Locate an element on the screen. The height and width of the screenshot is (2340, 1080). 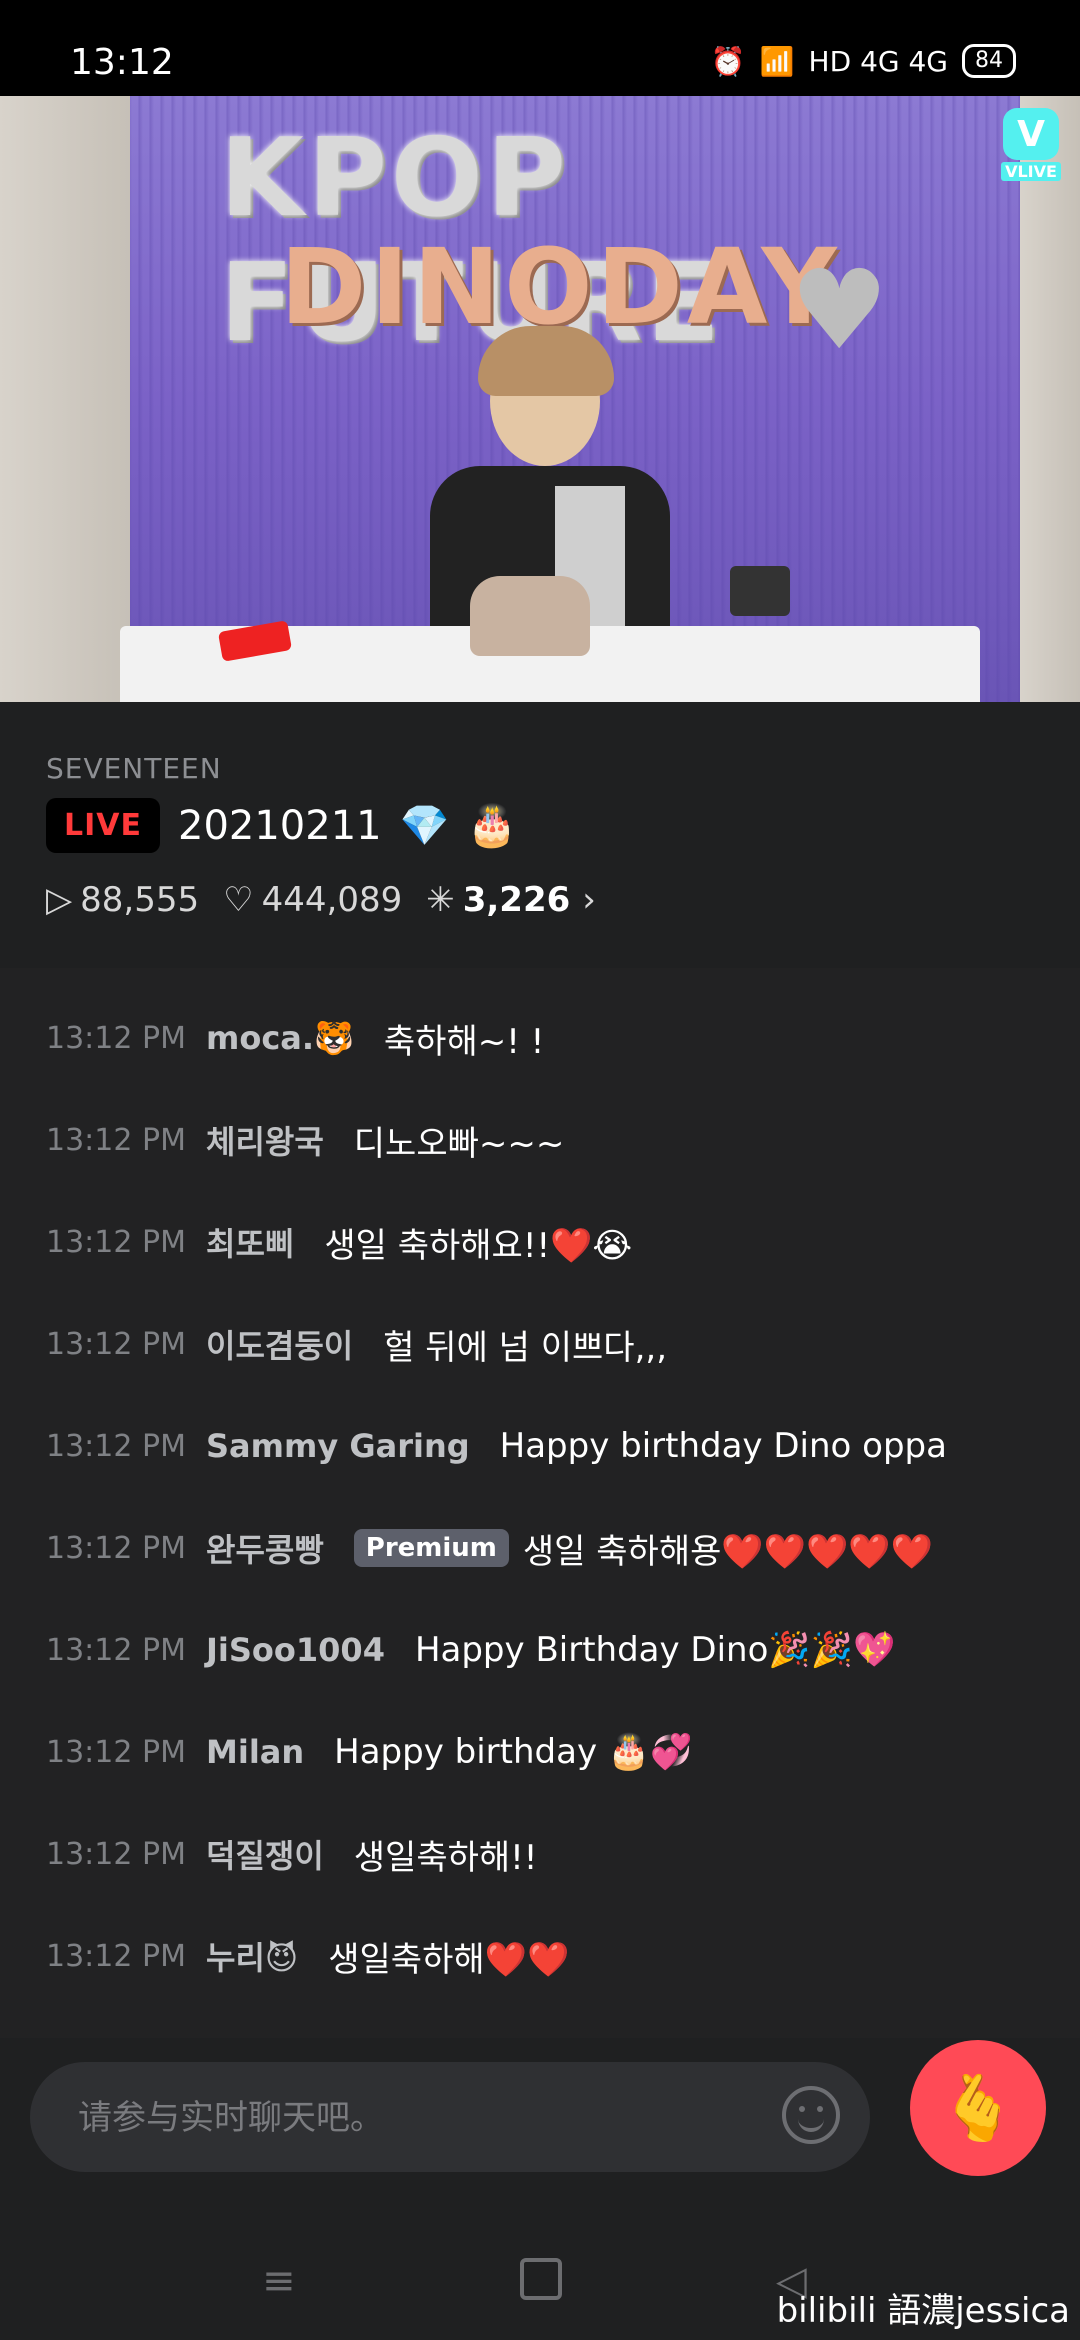
finger-heart-button: 🫰 is located at coordinates (978, 2108).